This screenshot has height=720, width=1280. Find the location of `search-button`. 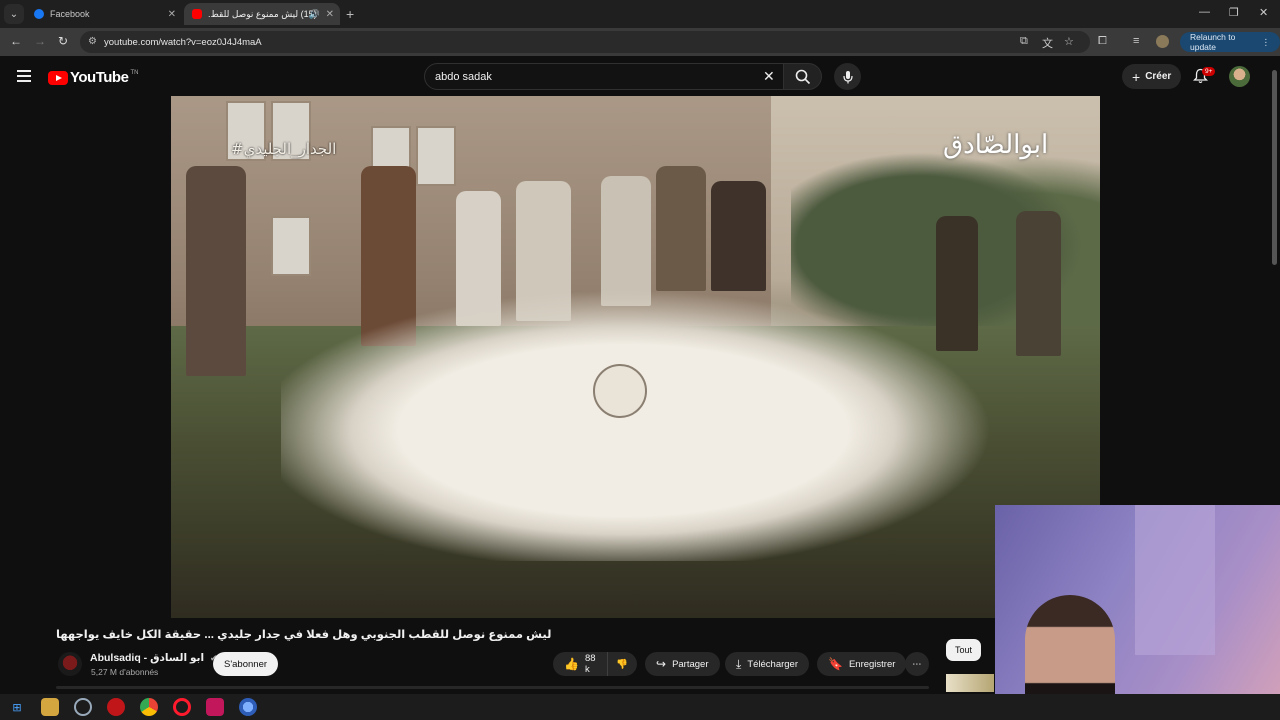

search-button is located at coordinates (803, 76).